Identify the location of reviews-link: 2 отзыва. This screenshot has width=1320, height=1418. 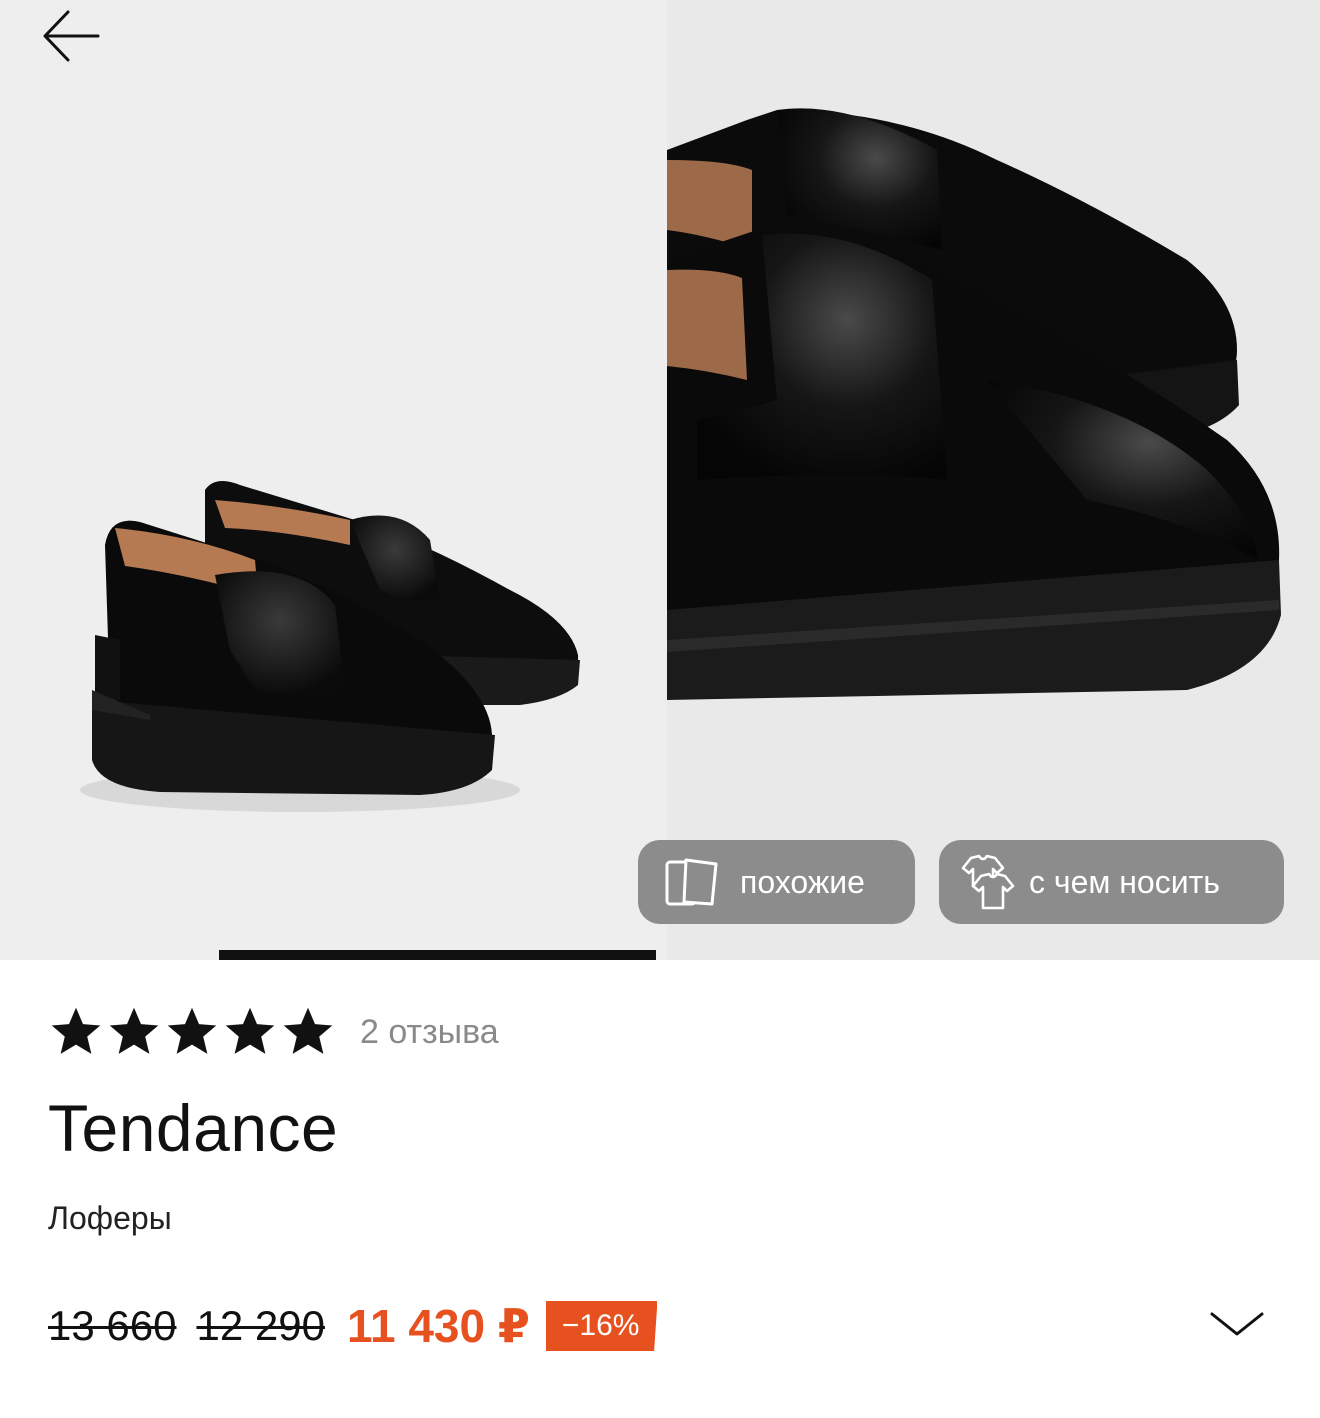
(429, 1032).